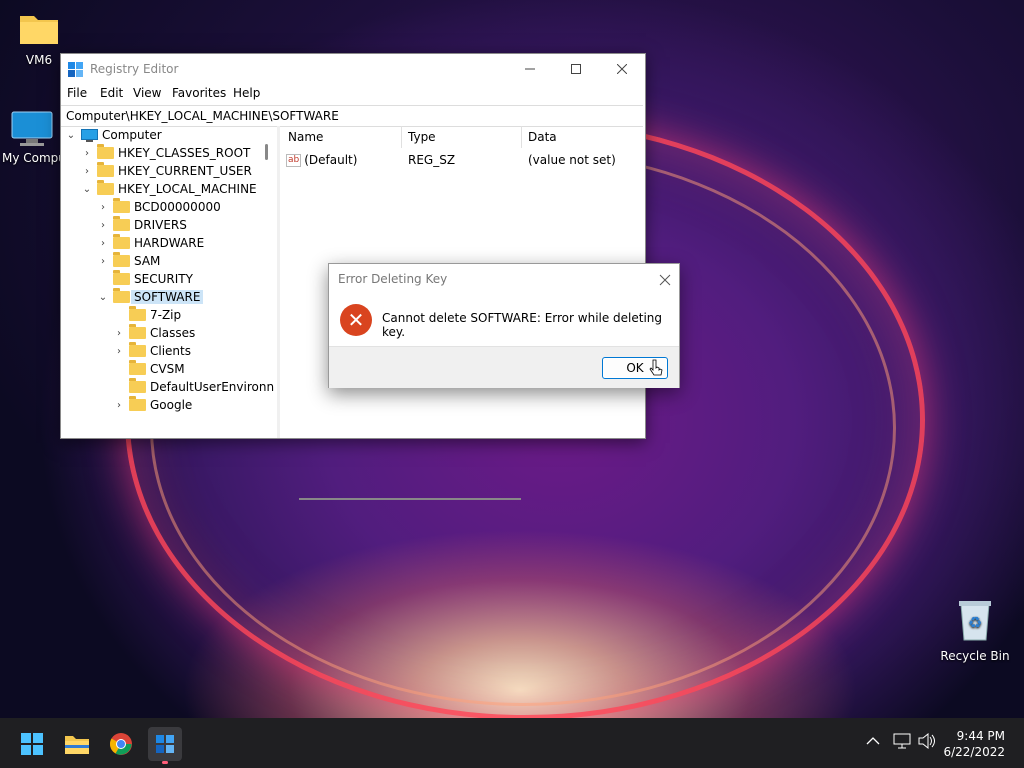  I want to click on clock: 9:44 PM 6/22/2022, so click(974, 744).